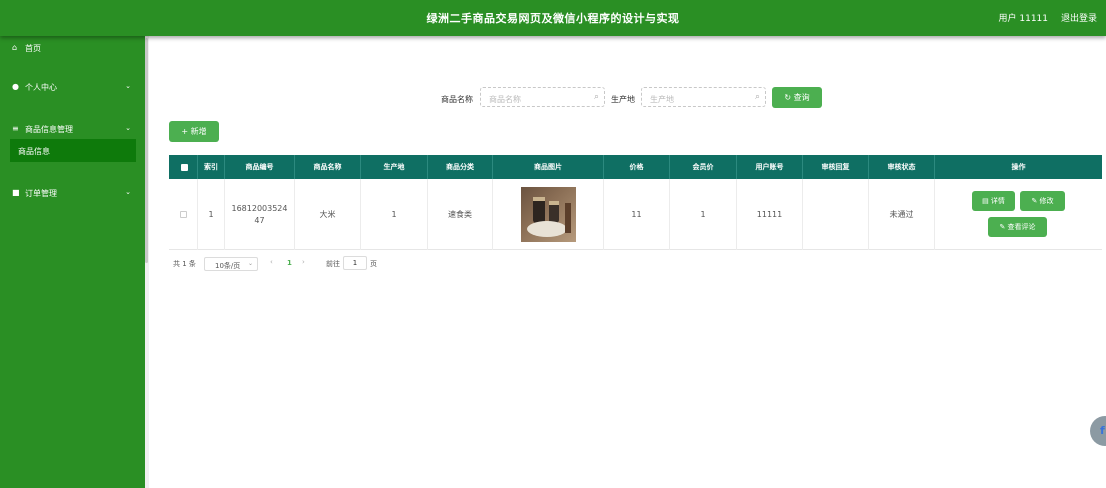 The width and height of the screenshot is (1106, 488). Describe the element at coordinates (997, 201) in the screenshot. I see `detail-button-label: 详情` at that location.